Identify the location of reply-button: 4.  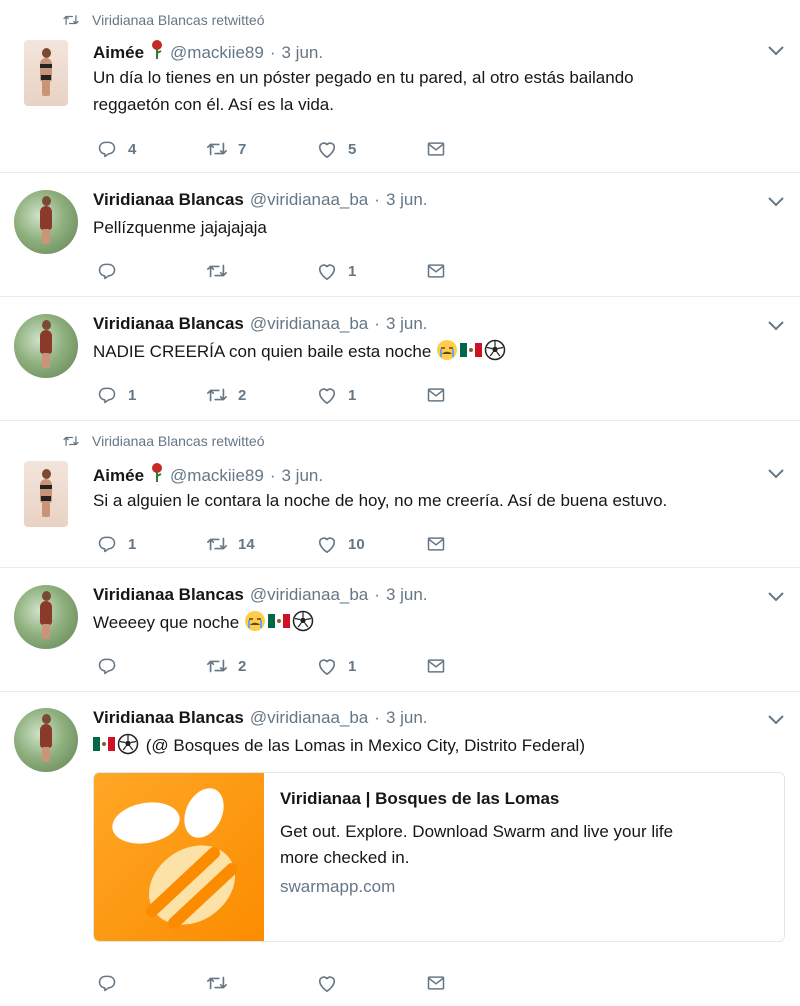
(151, 149).